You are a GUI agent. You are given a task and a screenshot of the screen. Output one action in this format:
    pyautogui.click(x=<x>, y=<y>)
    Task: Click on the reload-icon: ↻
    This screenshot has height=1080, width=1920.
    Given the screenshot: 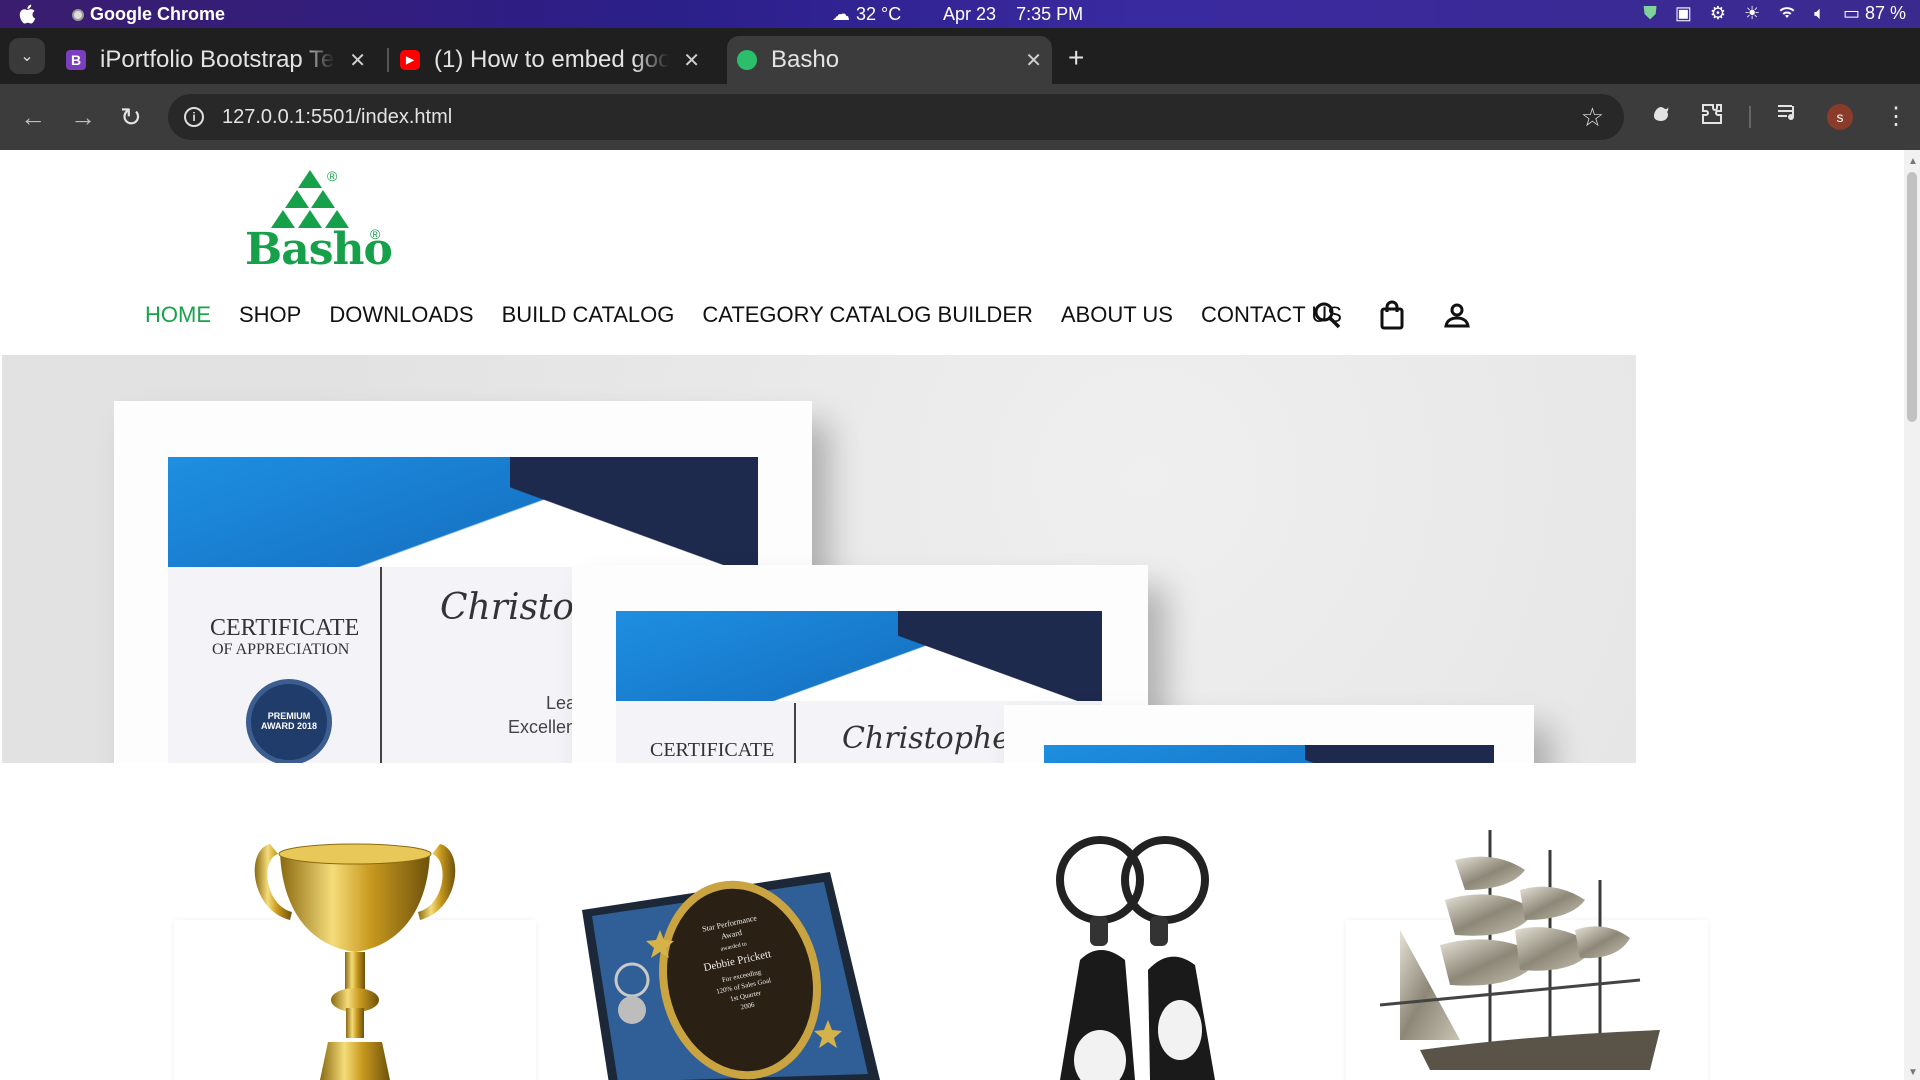 What is the action you would take?
    pyautogui.click(x=131, y=117)
    